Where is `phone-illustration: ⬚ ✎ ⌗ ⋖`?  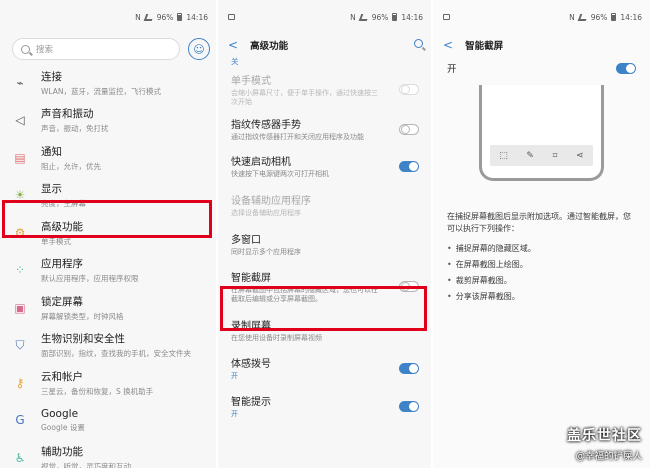
phone-illustration: ⬚ ✎ ⌗ ⋖ is located at coordinates (541, 133).